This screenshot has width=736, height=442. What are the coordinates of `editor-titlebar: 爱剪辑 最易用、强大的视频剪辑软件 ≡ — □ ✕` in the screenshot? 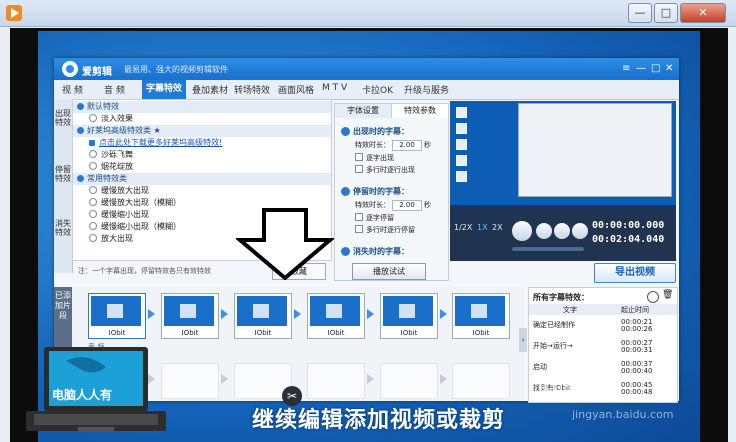 It's located at (366, 69).